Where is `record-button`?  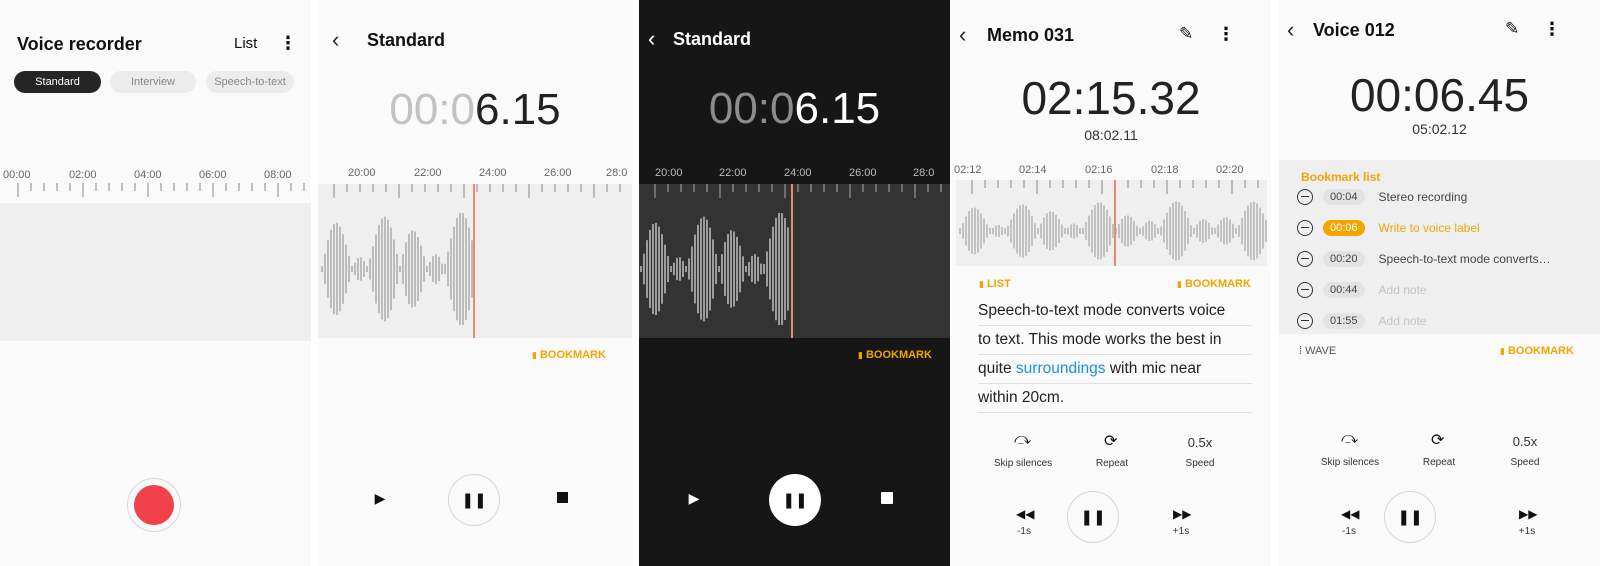
record-button is located at coordinates (154, 505).